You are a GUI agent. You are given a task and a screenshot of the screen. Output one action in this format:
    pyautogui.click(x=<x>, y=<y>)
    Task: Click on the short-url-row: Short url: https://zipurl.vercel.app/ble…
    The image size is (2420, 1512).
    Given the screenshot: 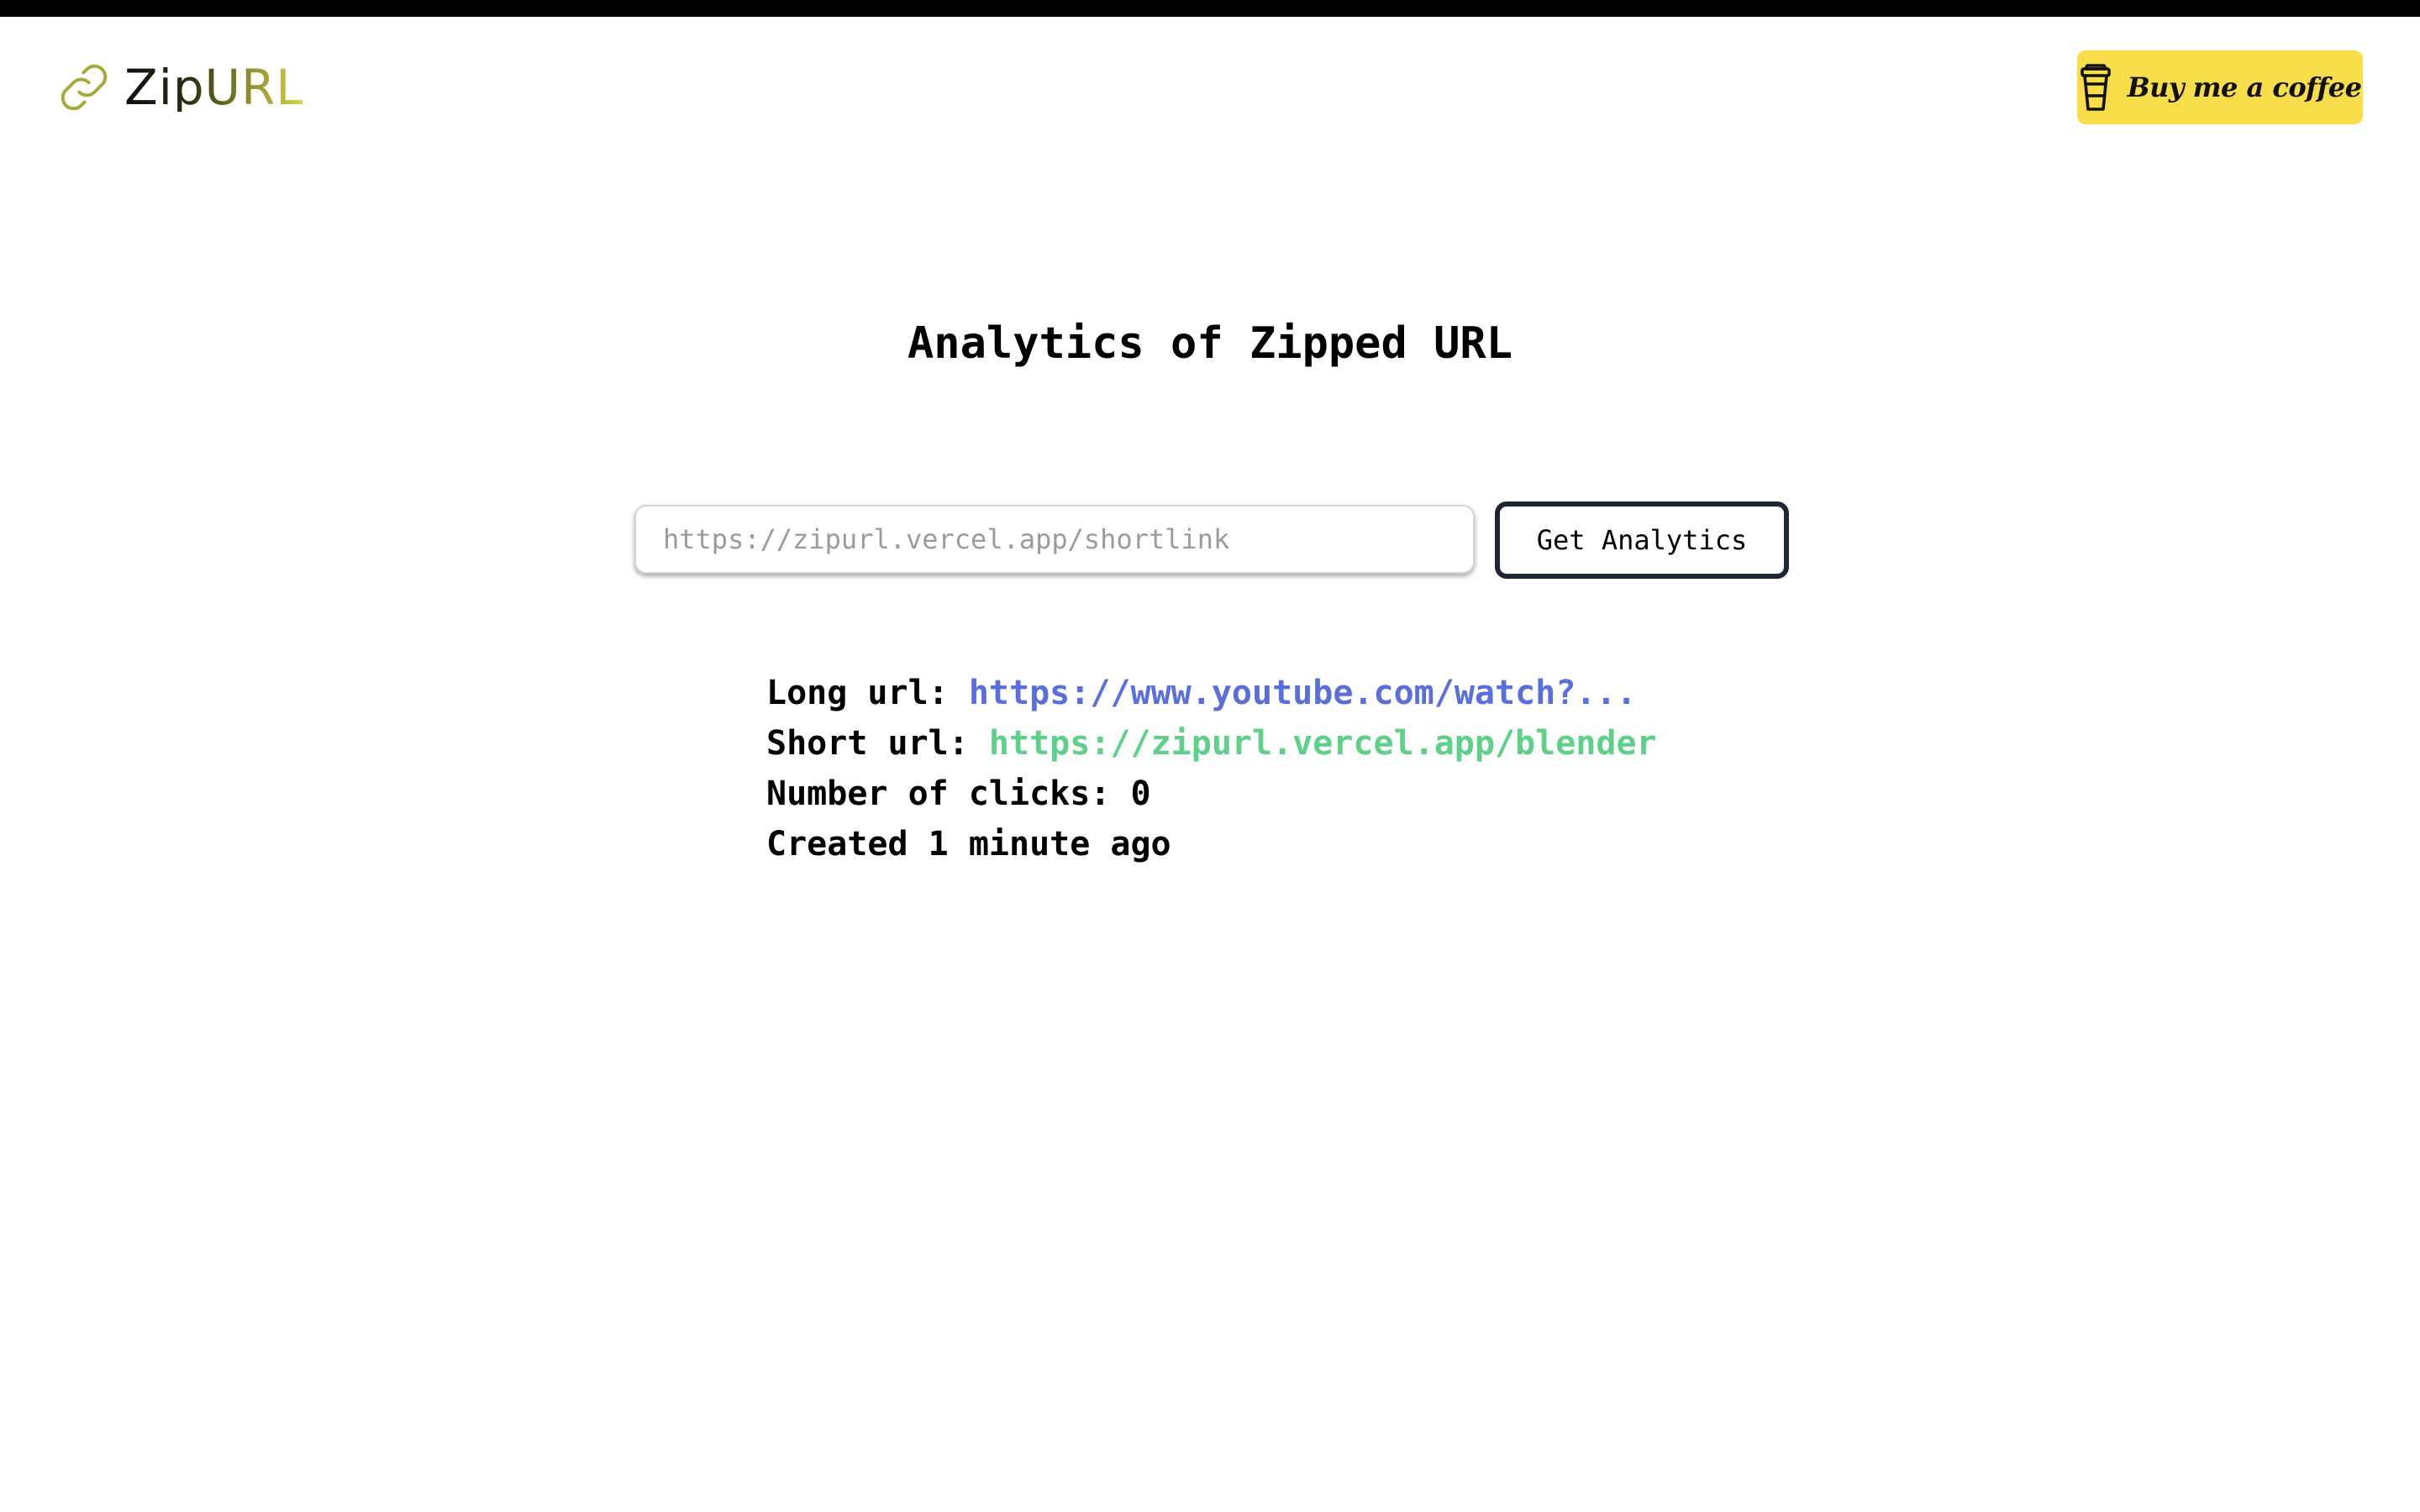 What is the action you would take?
    pyautogui.click(x=1211, y=743)
    